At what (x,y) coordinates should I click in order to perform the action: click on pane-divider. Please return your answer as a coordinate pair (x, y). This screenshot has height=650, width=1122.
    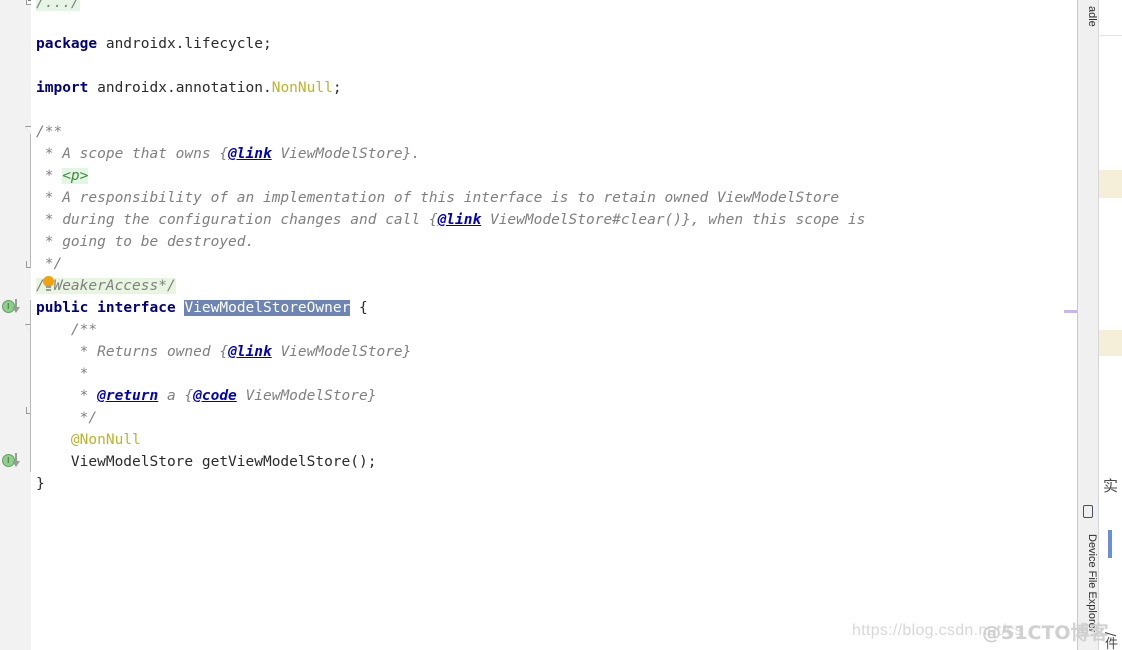
    Looking at the image, I should click on (1098, 325).